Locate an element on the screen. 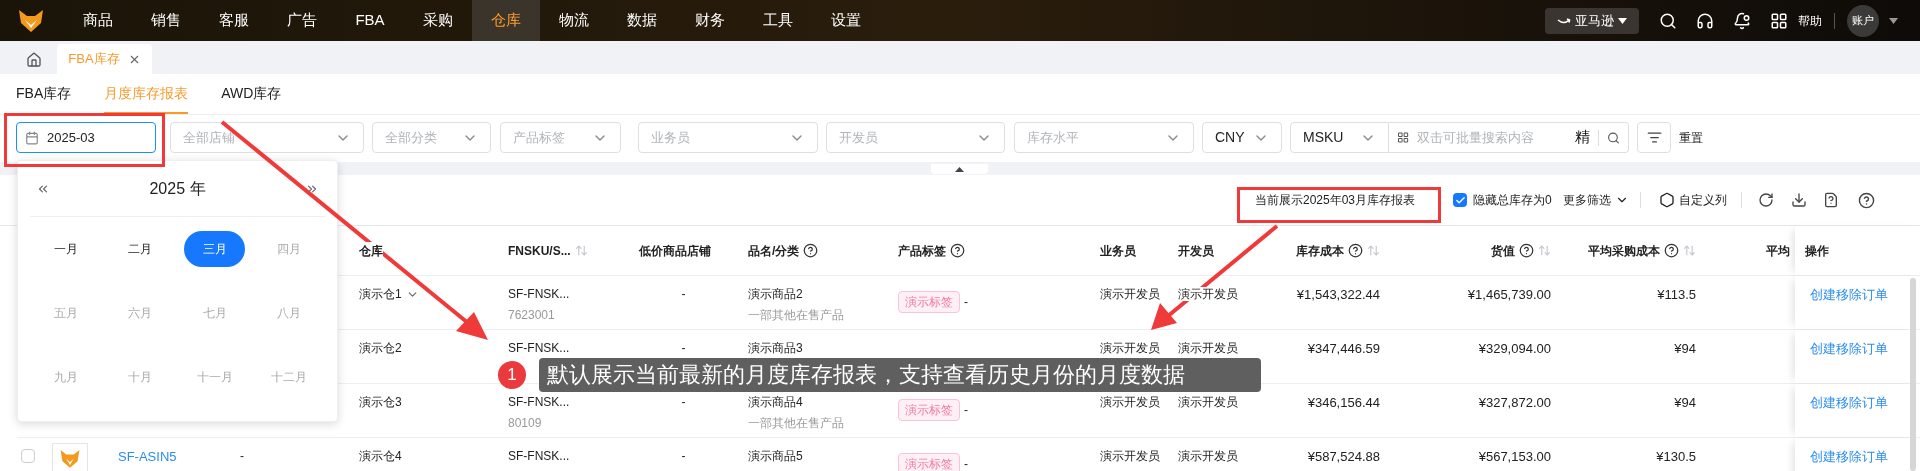  table-cell: - is located at coordinates (242, 456).